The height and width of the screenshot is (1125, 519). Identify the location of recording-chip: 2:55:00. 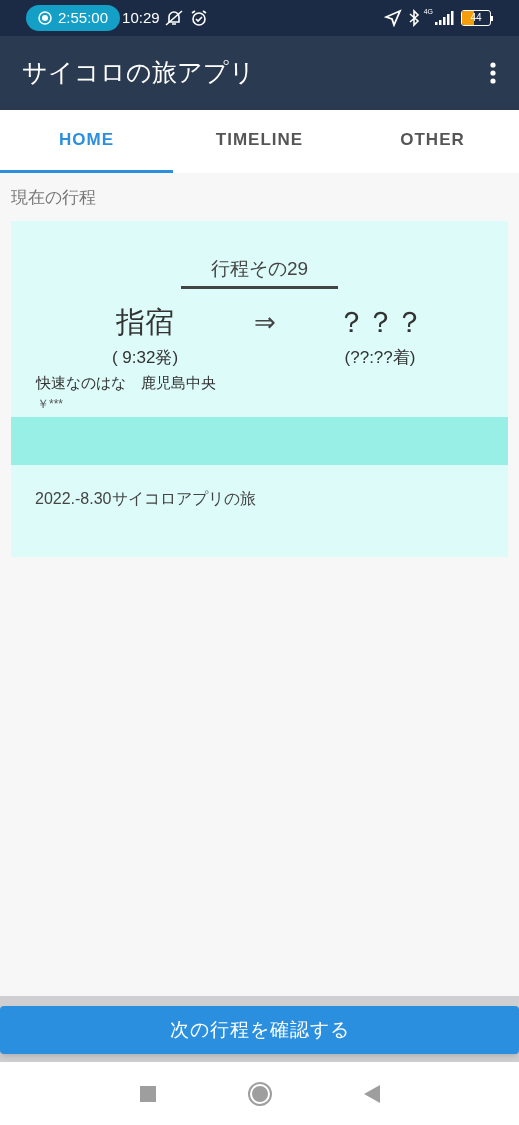
(73, 18).